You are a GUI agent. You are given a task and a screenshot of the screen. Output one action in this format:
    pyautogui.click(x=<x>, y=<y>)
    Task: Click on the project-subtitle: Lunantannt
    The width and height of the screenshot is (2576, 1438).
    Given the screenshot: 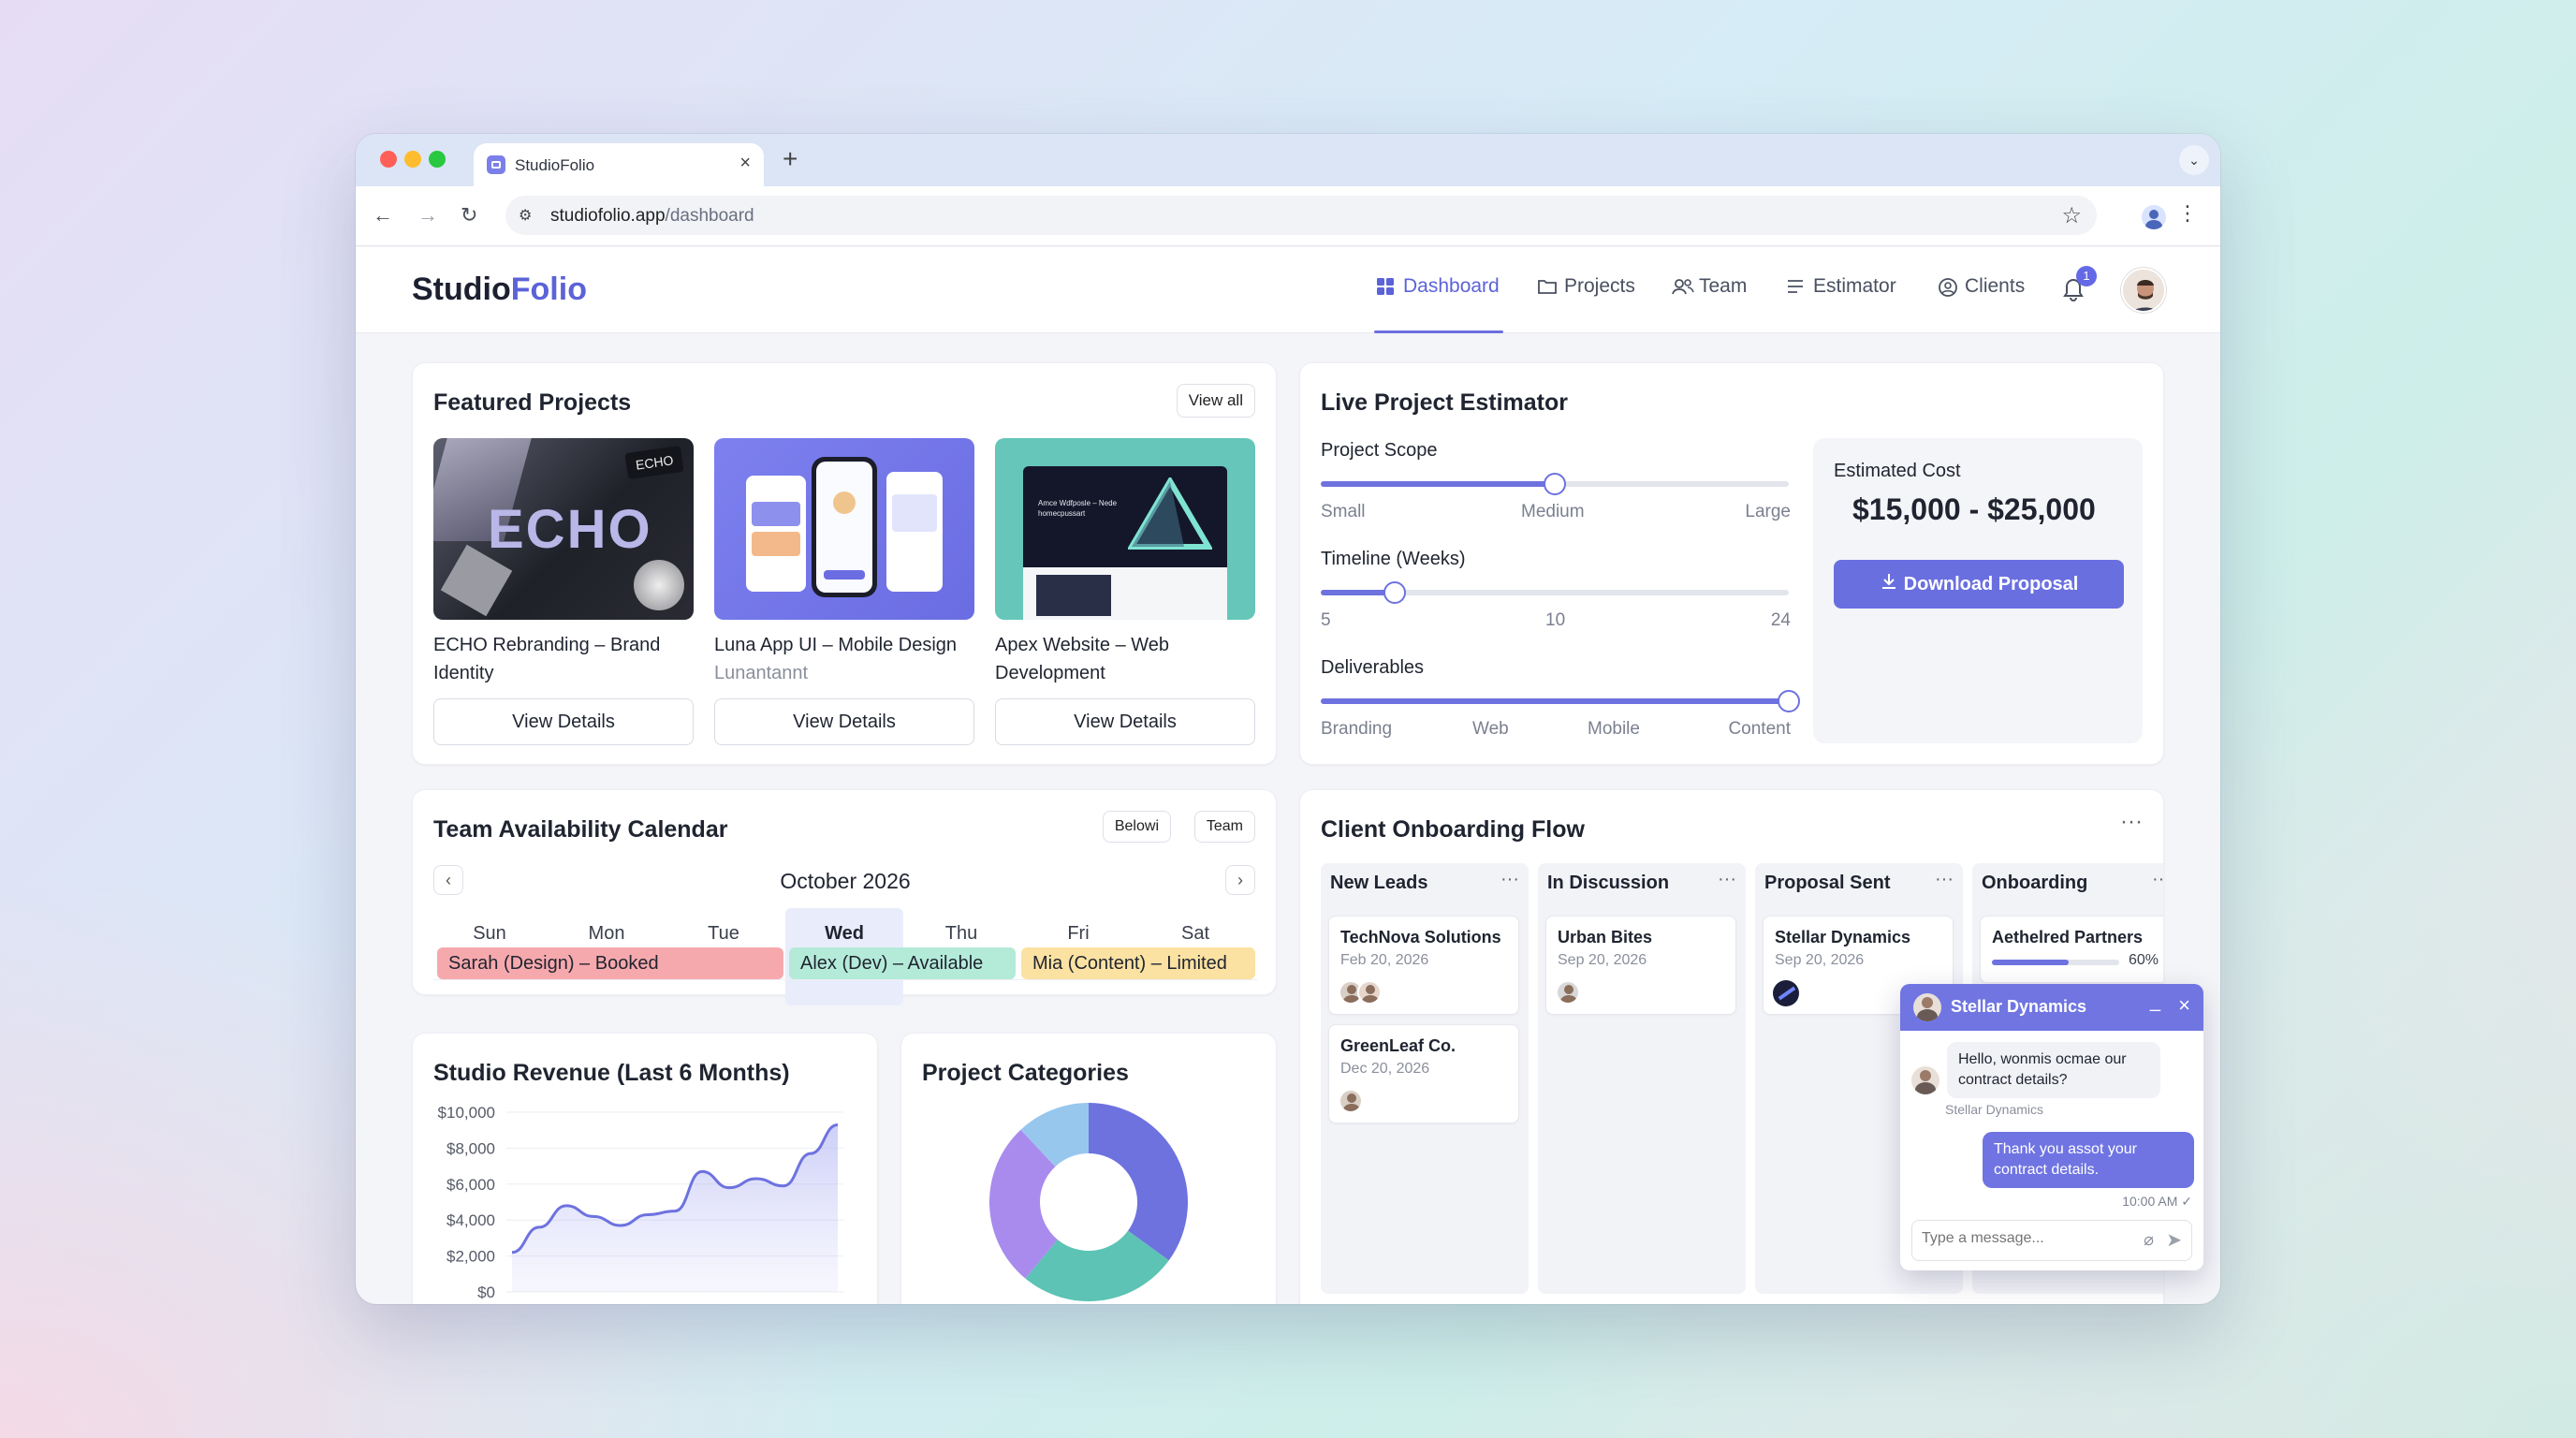 What is the action you would take?
    pyautogui.click(x=761, y=673)
    